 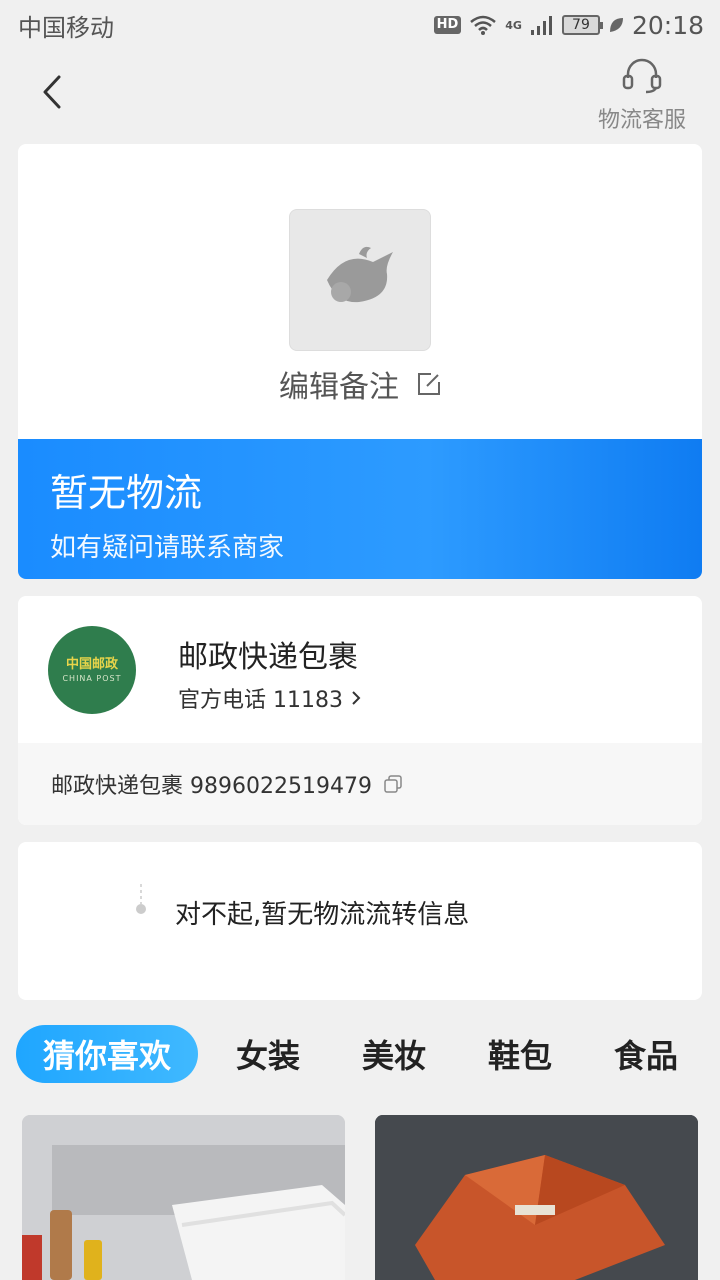 I want to click on banner-subtitle: 如有疑问请联系商家, so click(x=167, y=548).